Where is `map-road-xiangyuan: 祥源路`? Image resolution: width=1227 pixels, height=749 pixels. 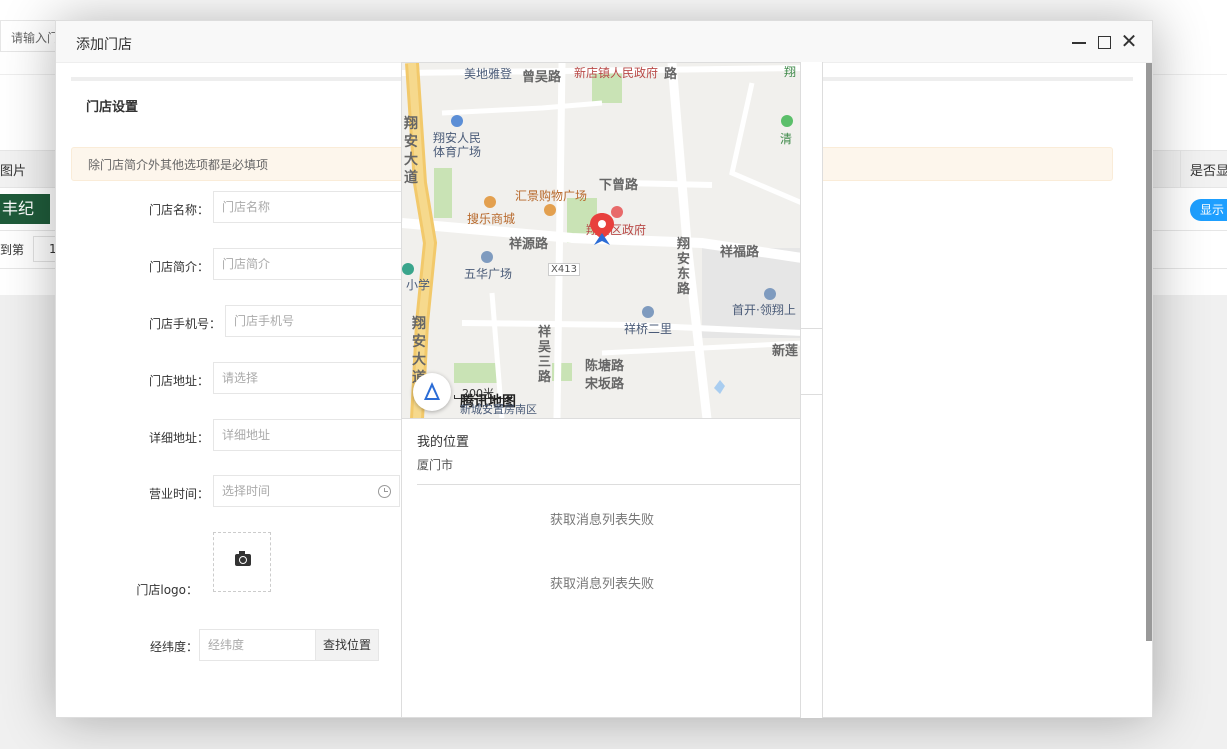
map-road-xiangyuan: 祥源路 is located at coordinates (529, 244).